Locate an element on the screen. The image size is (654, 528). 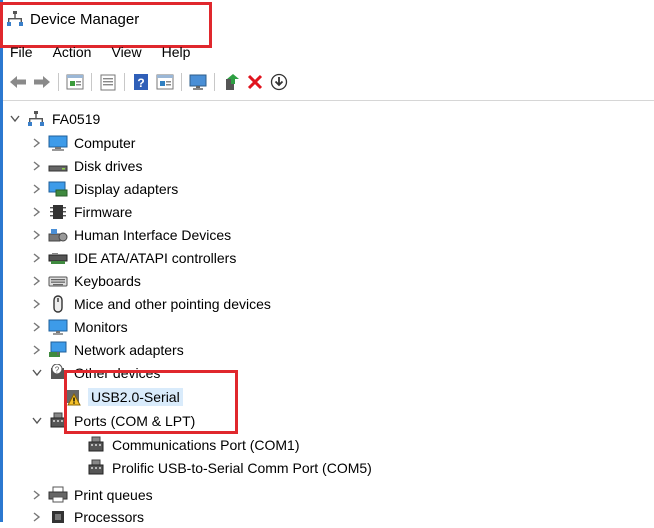
tree-item-disk-drives: Disk drives is located at coordinates (87, 166).